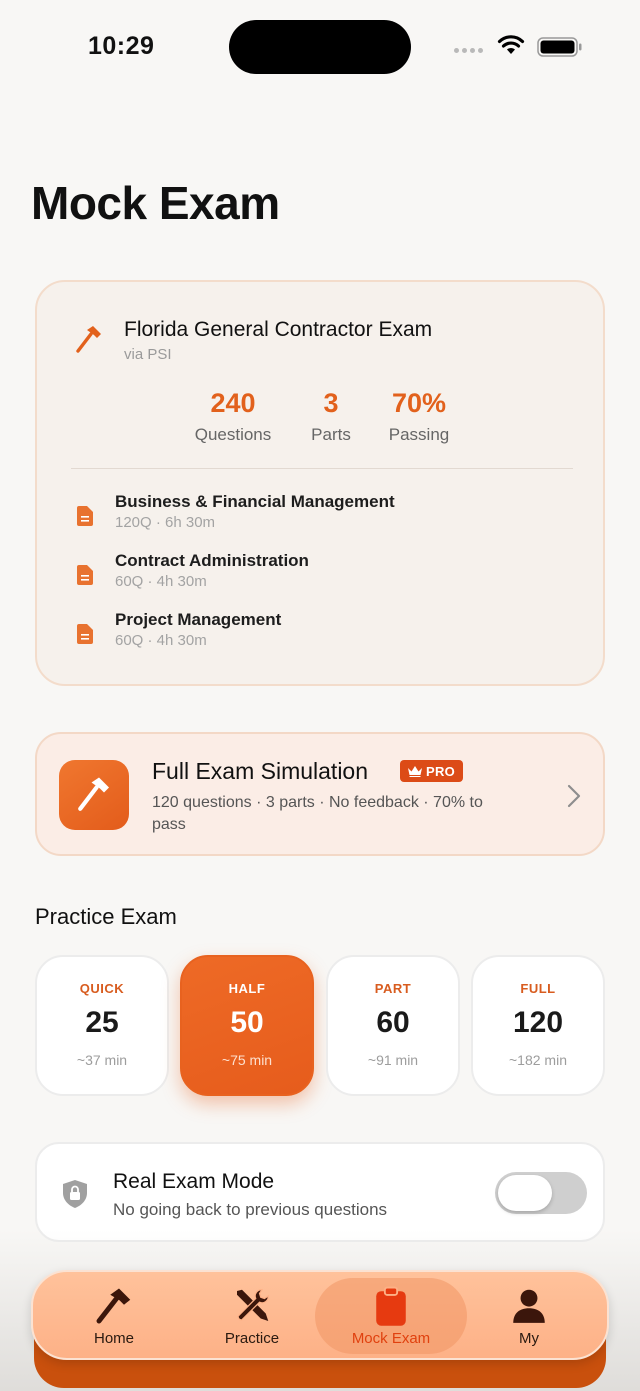 The image size is (640, 1391). What do you see at coordinates (121, 46) in the screenshot?
I see `status-time: 10:29` at bounding box center [121, 46].